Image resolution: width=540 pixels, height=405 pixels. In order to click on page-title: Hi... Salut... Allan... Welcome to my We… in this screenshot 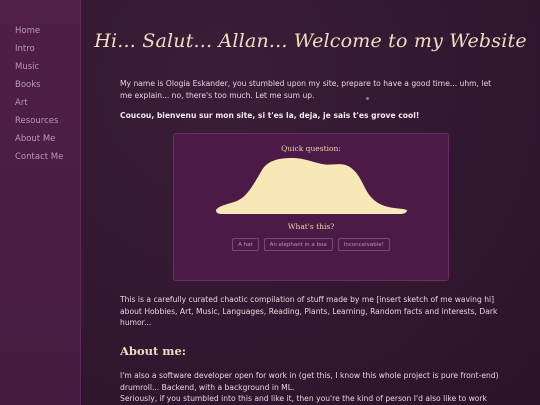, I will do `click(310, 41)`.